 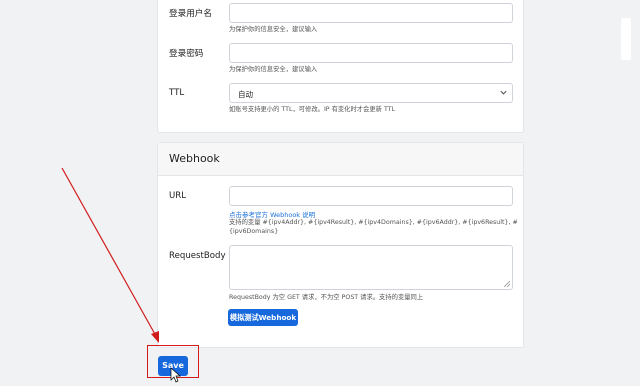 I want to click on annotation-arrow-head, so click(x=155, y=337).